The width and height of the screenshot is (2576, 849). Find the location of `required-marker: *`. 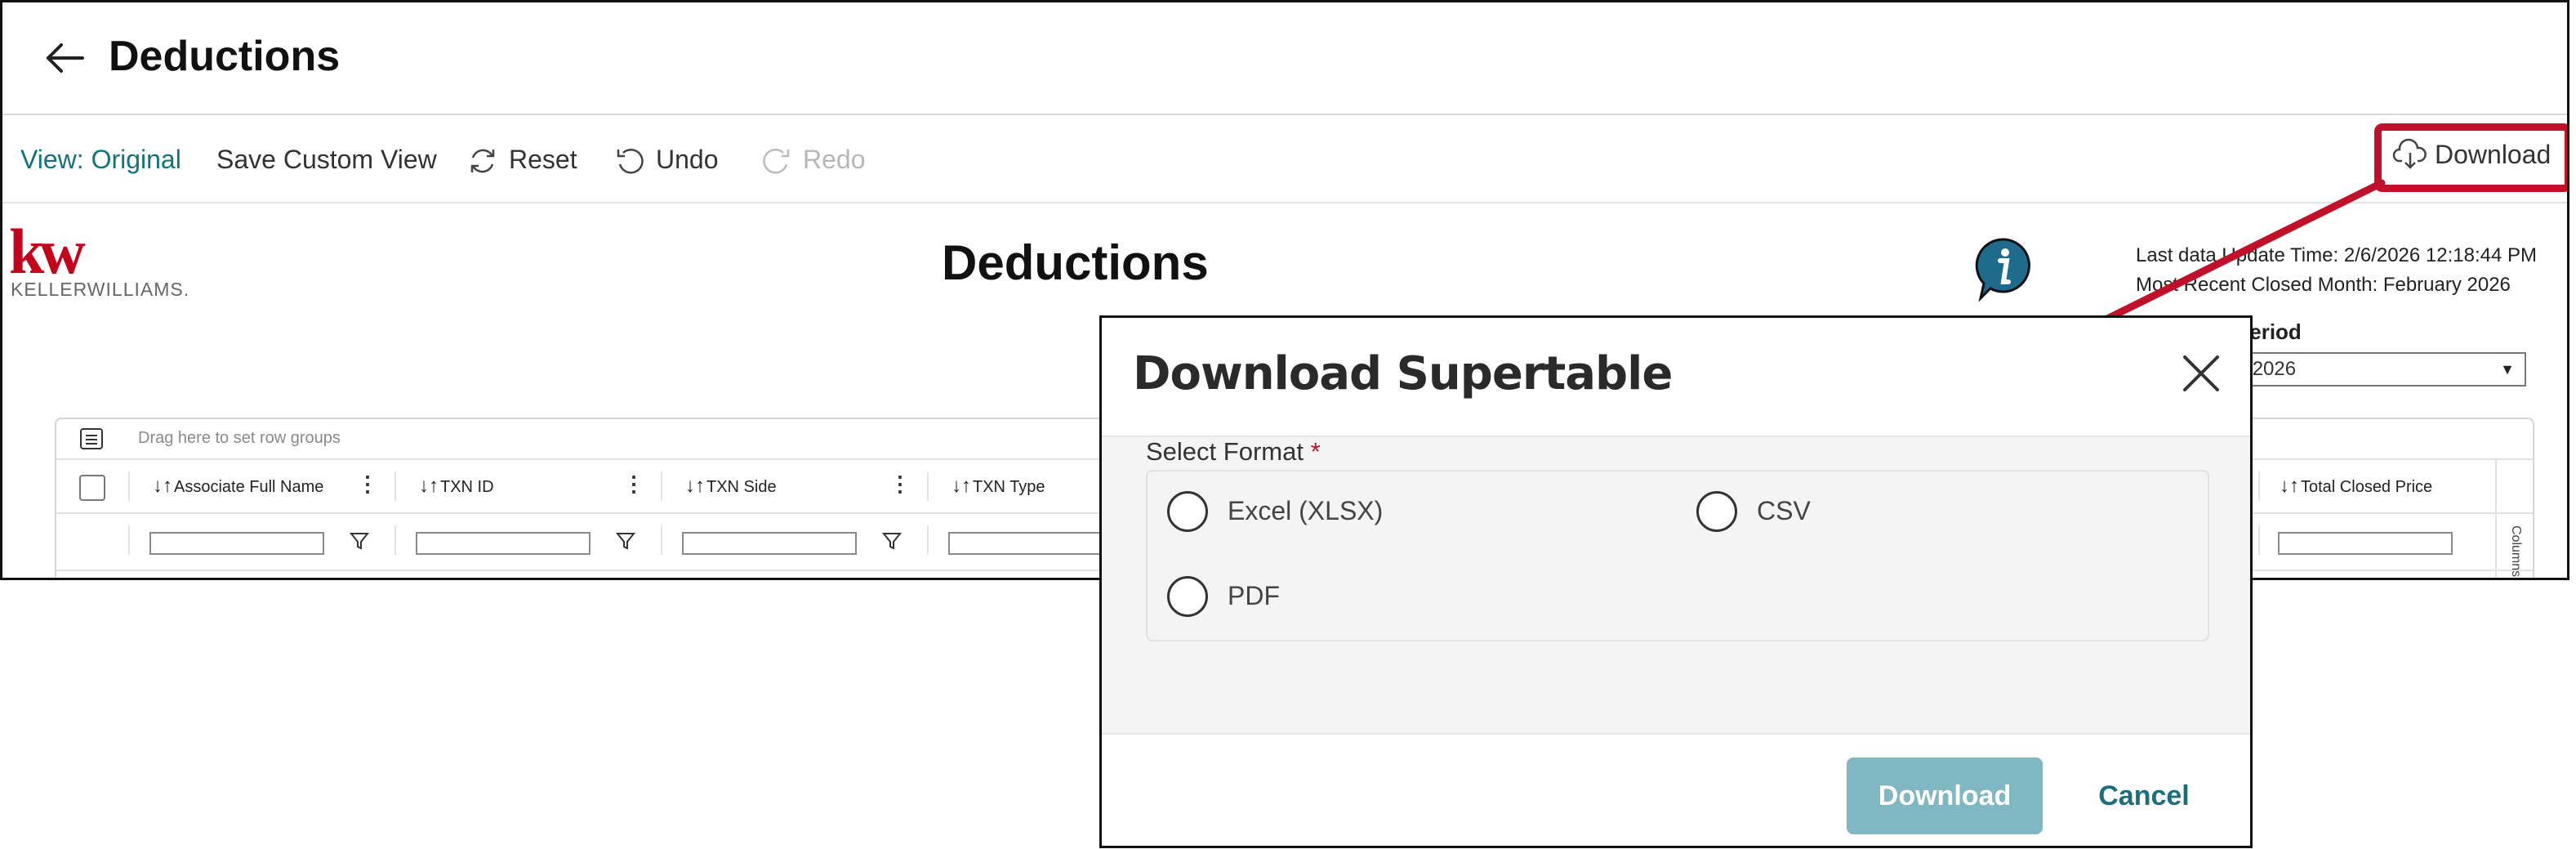

required-marker: * is located at coordinates (1315, 451).